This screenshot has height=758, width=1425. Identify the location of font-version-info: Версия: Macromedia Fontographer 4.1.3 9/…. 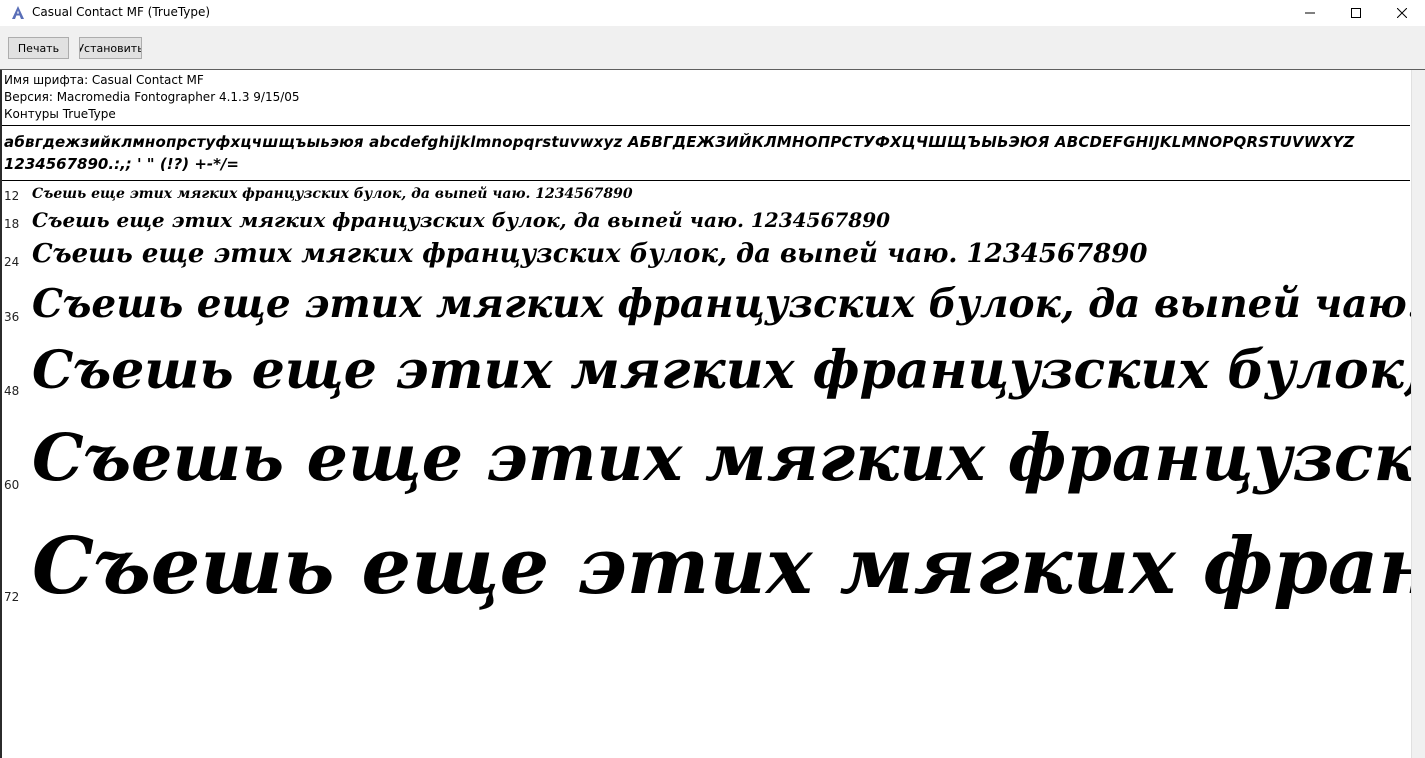
(152, 97).